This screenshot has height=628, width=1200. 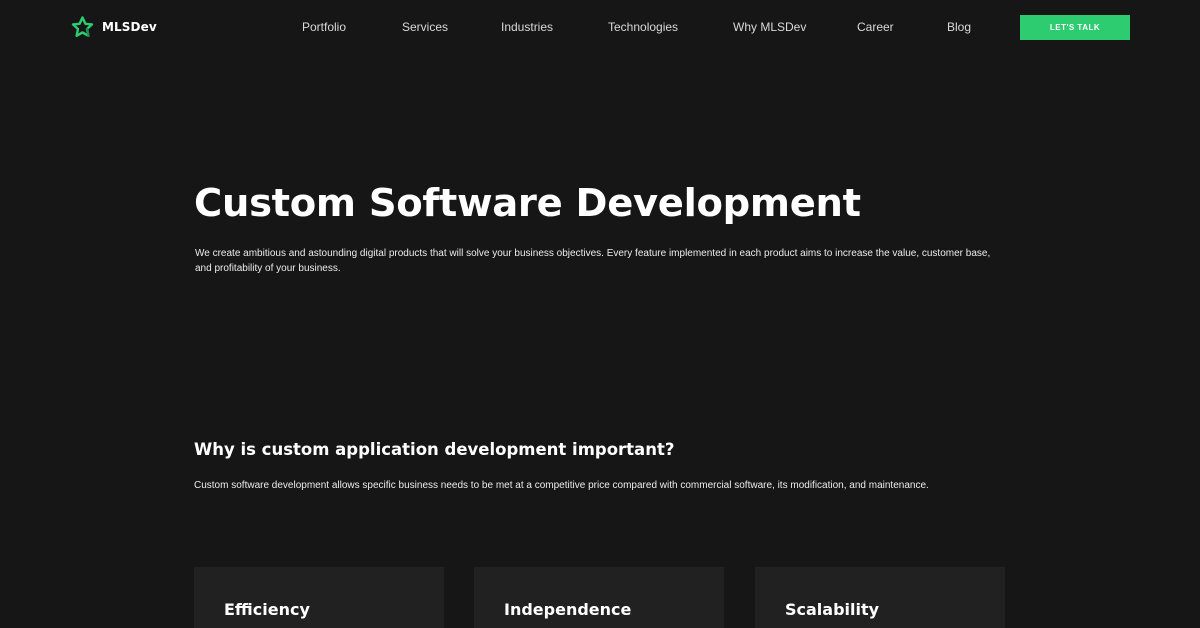 I want to click on card-title: Independence, so click(x=568, y=609).